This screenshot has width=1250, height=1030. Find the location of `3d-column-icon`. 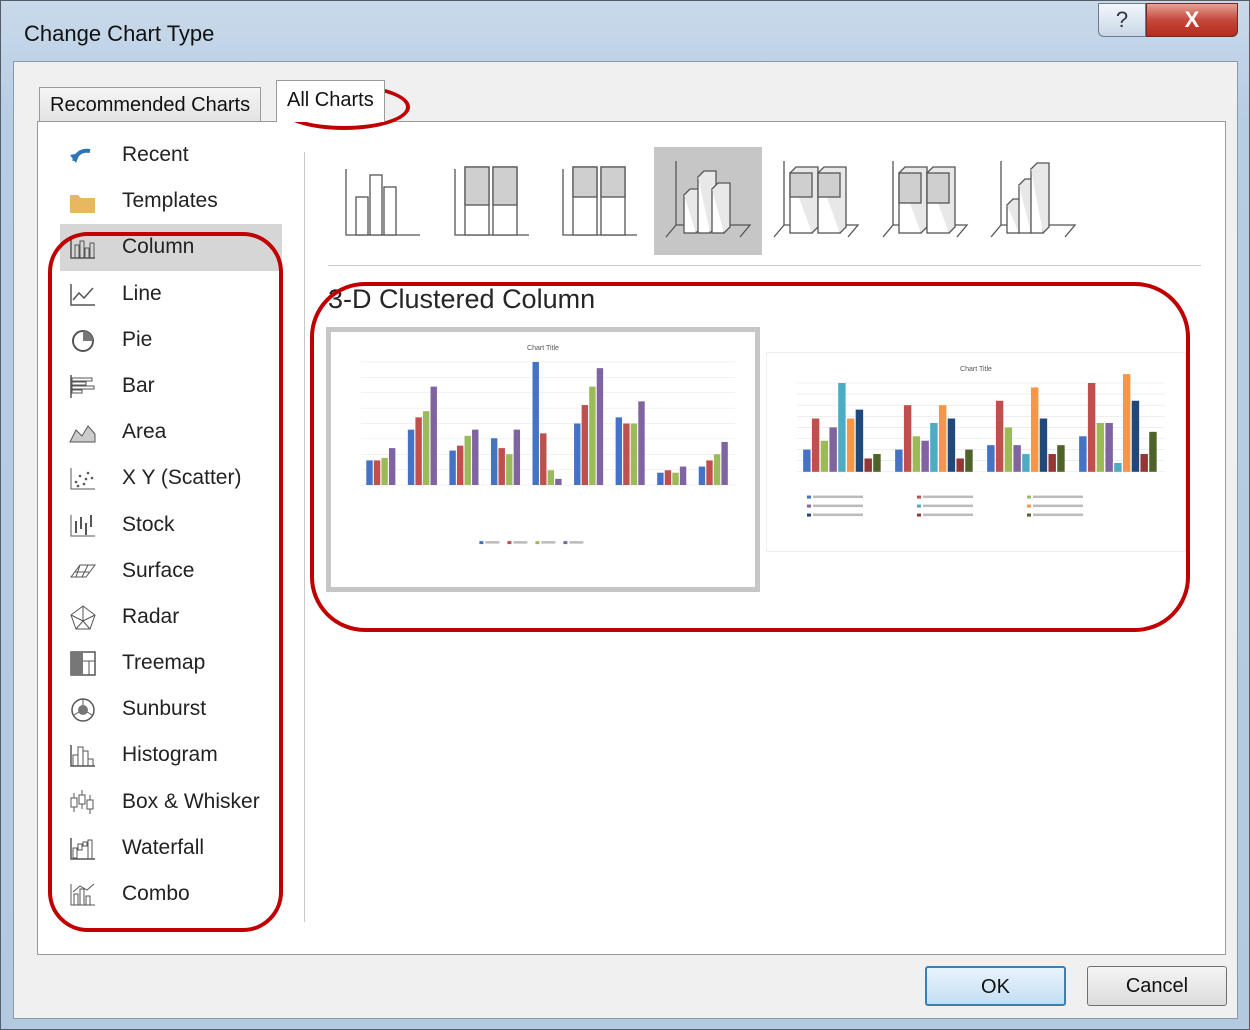

3d-column-icon is located at coordinates (1033, 199).